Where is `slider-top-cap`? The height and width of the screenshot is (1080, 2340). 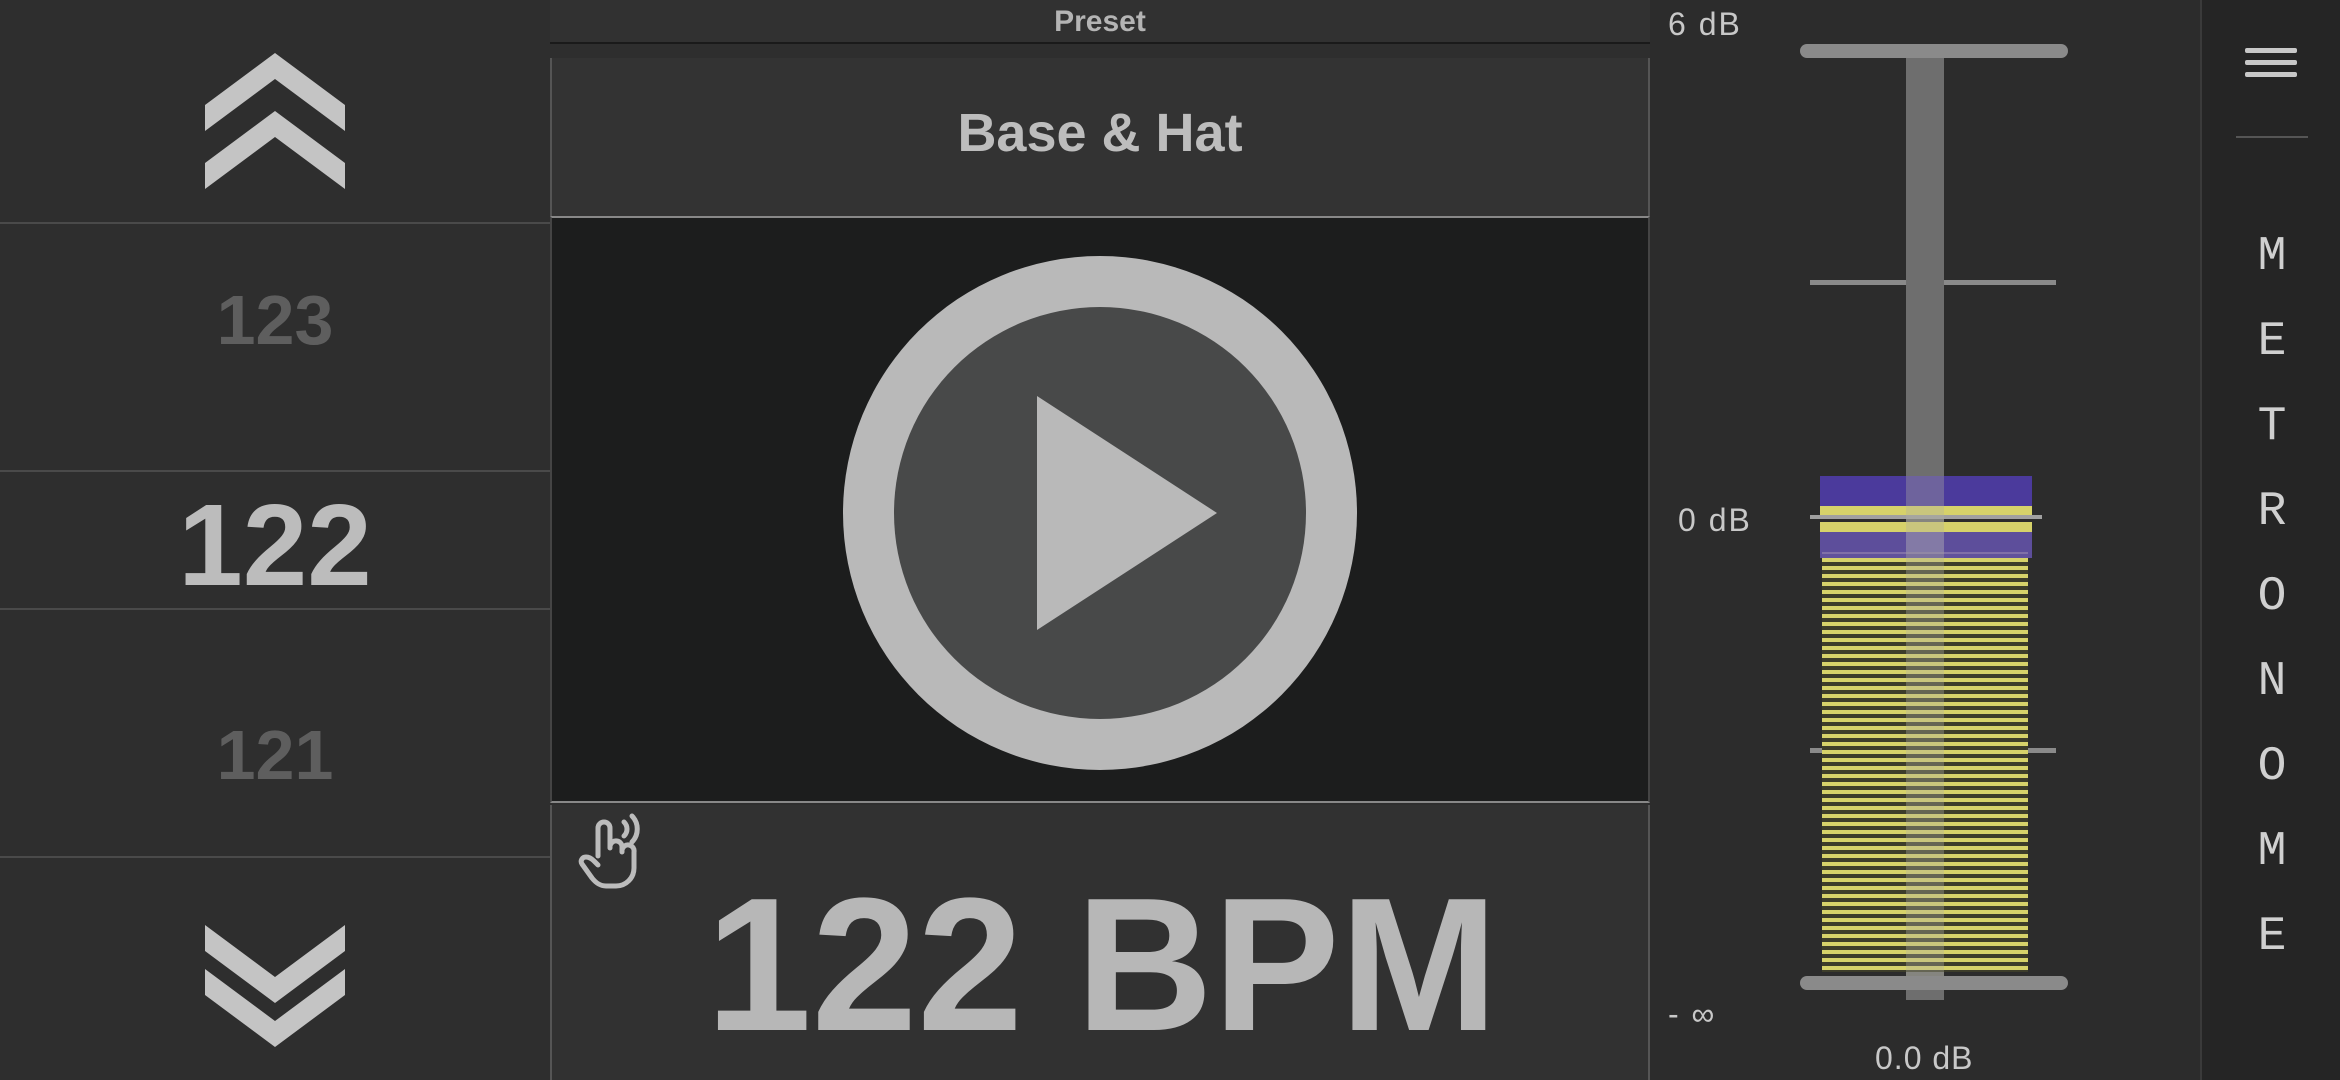
slider-top-cap is located at coordinates (1934, 51).